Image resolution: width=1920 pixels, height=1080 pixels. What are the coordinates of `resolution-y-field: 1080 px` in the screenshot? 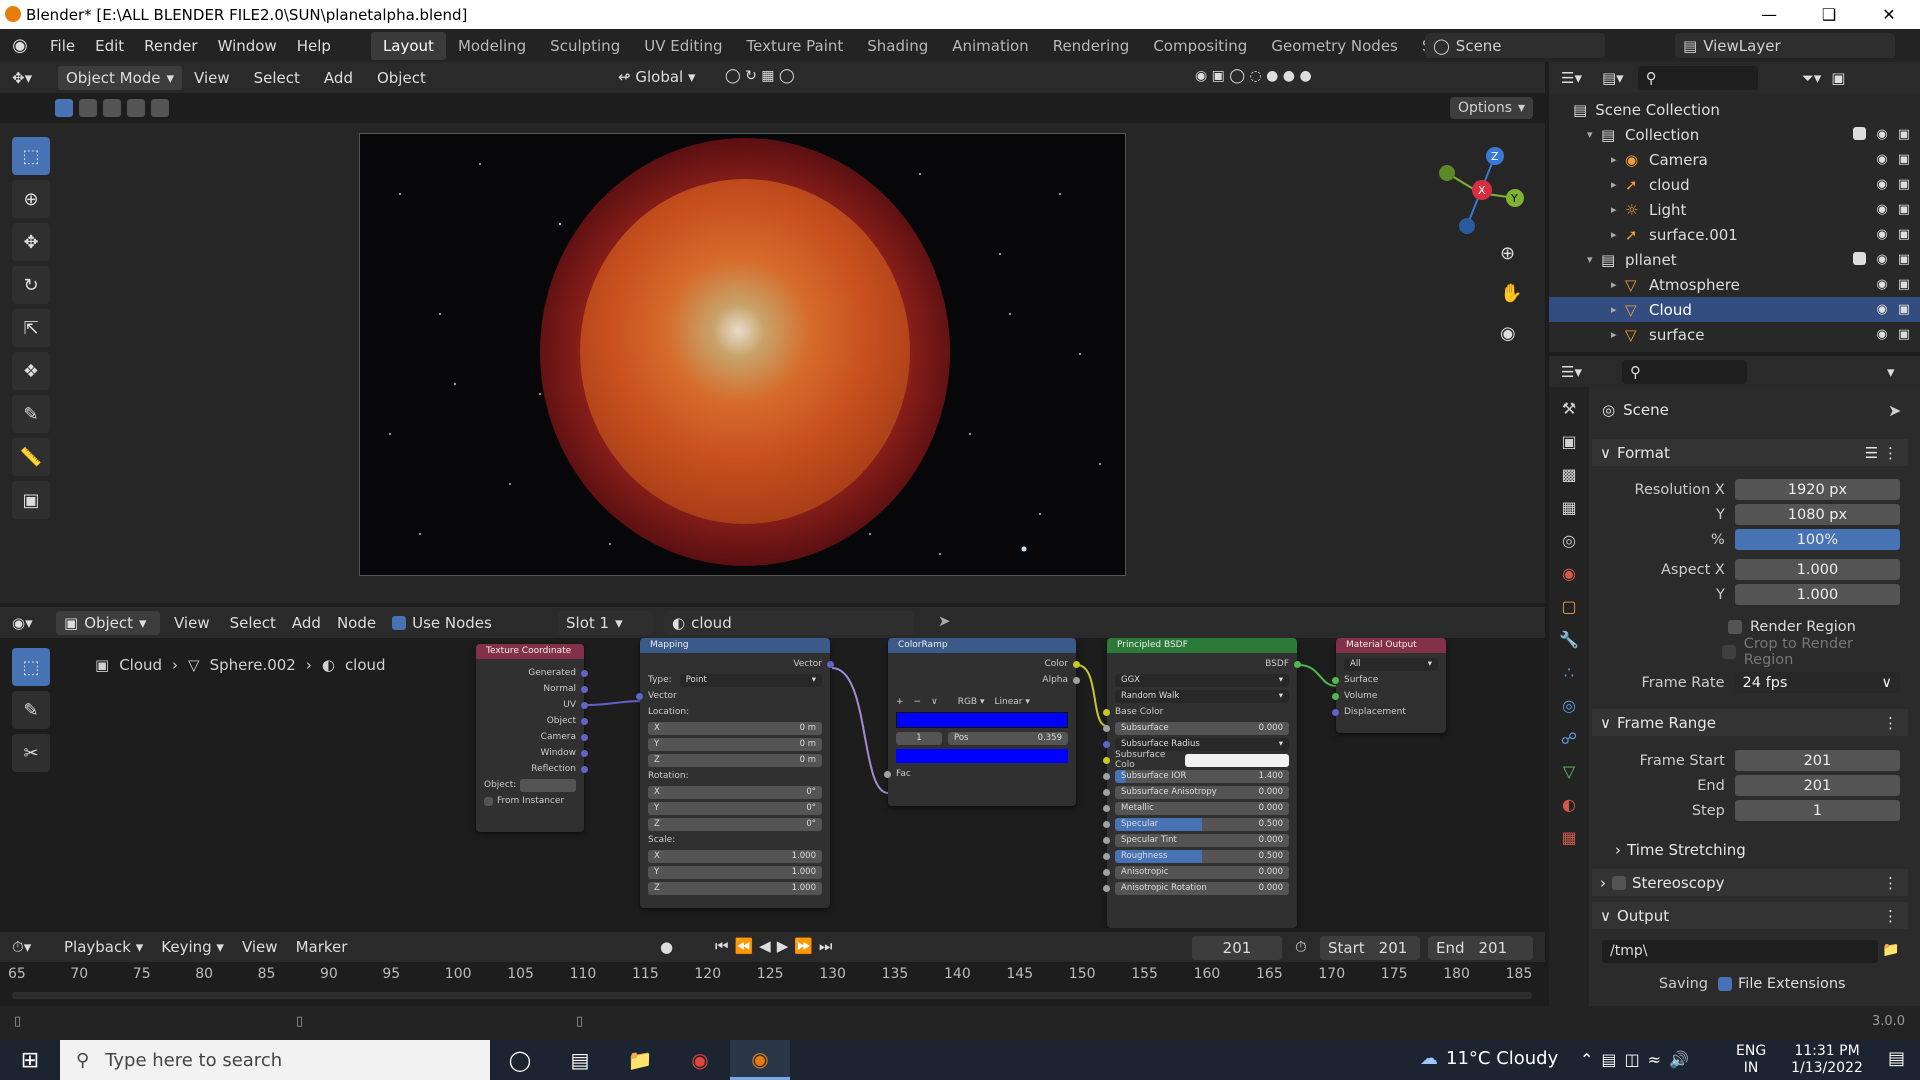 It's located at (1817, 514).